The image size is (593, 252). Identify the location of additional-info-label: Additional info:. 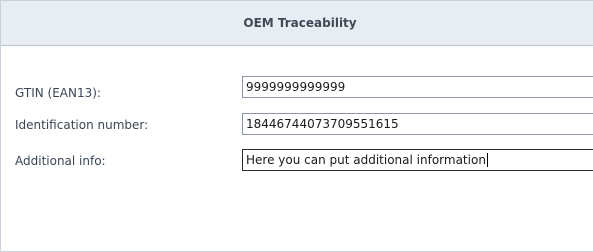
(60, 161).